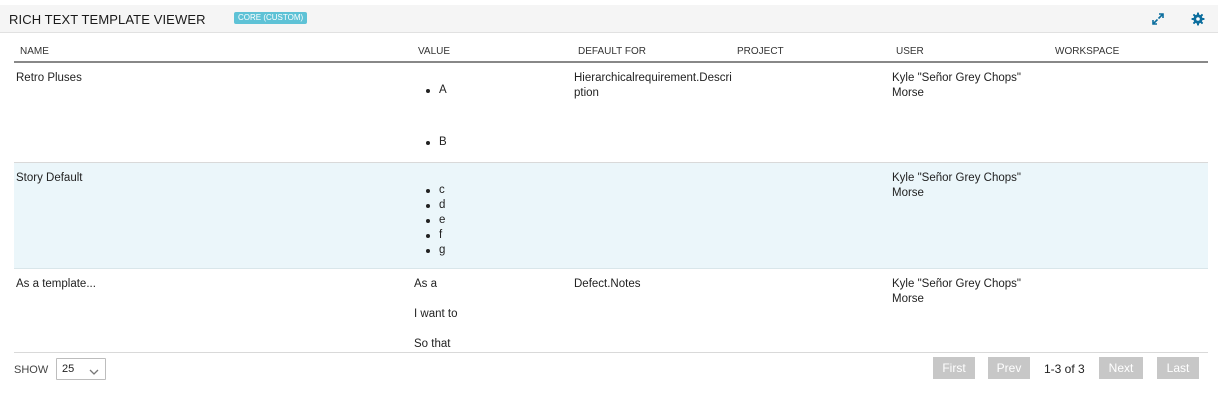 The width and height of the screenshot is (1225, 402). What do you see at coordinates (429, 235) in the screenshot?
I see `value-bullet: f` at bounding box center [429, 235].